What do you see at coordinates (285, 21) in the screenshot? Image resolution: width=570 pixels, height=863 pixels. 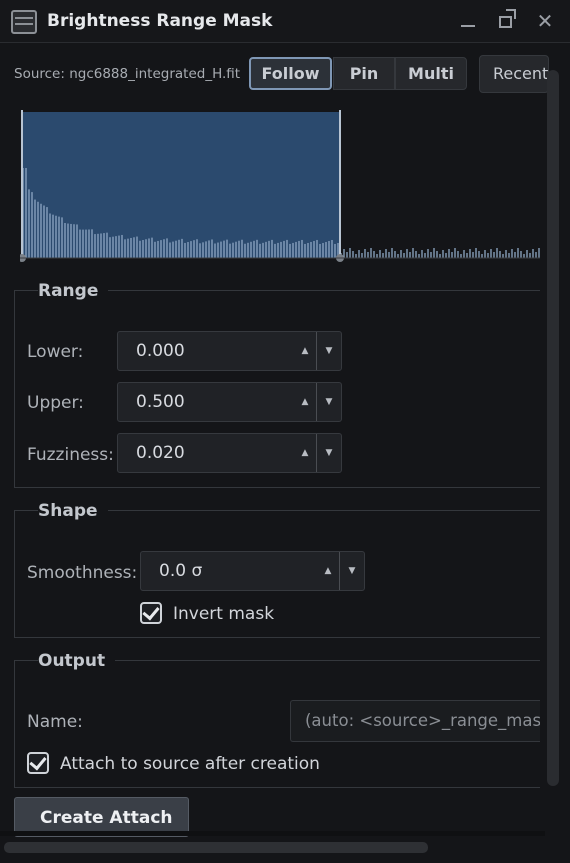 I see `title-bar: Brightness Range Mask ✕` at bounding box center [285, 21].